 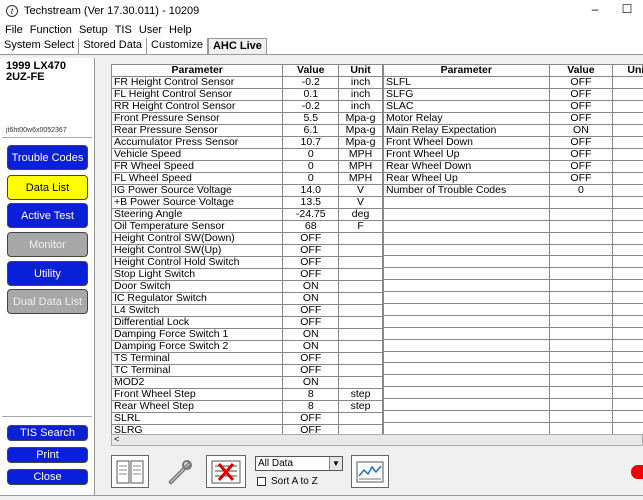 What do you see at coordinates (150, 30) in the screenshot?
I see `menu-user: User` at bounding box center [150, 30].